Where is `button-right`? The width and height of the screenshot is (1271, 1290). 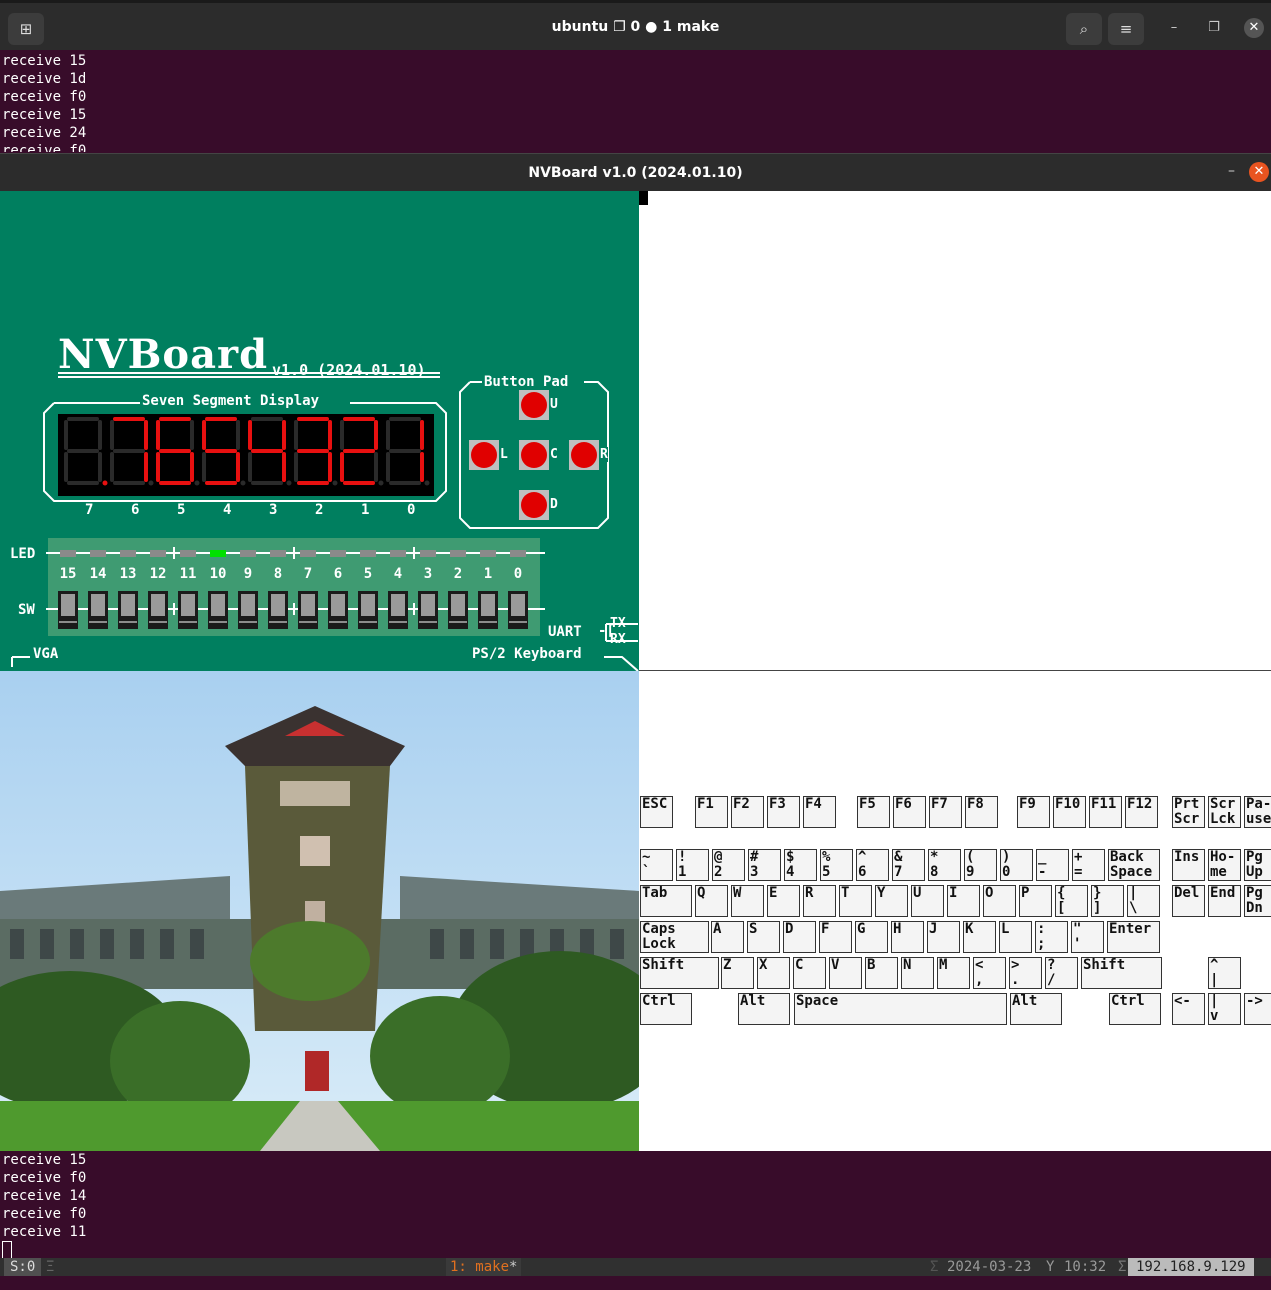
button-right is located at coordinates (584, 455).